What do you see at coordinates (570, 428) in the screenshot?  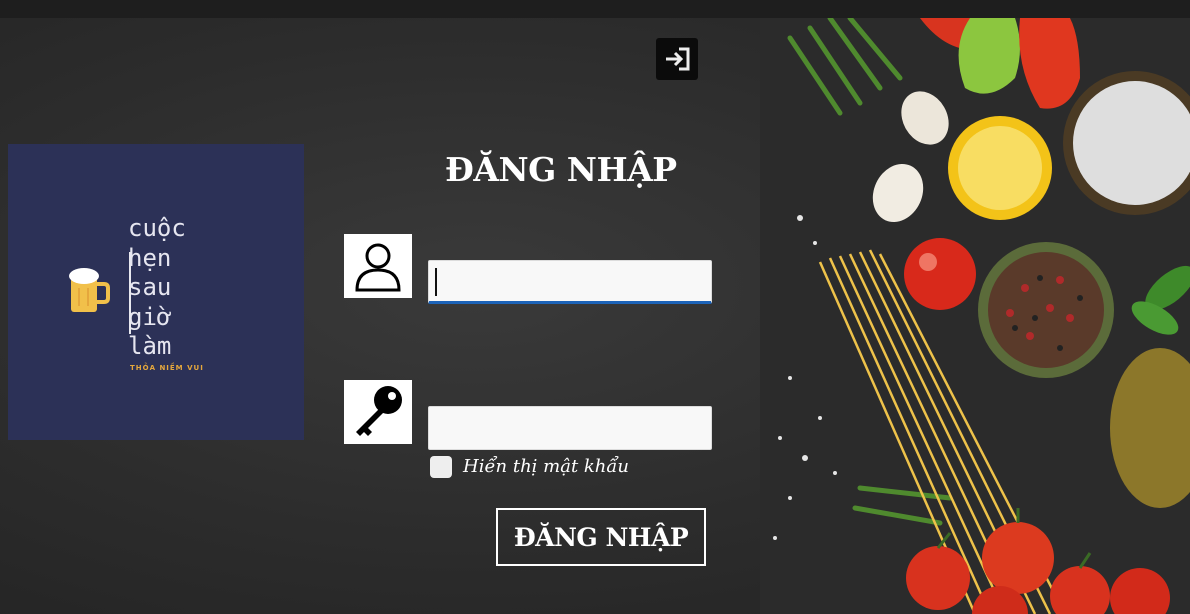 I see `password-input` at bounding box center [570, 428].